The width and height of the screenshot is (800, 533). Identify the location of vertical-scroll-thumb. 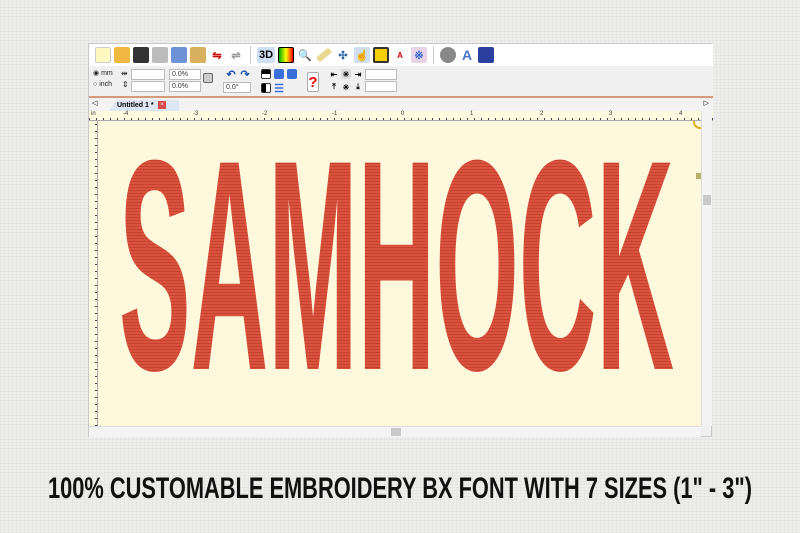
(707, 200).